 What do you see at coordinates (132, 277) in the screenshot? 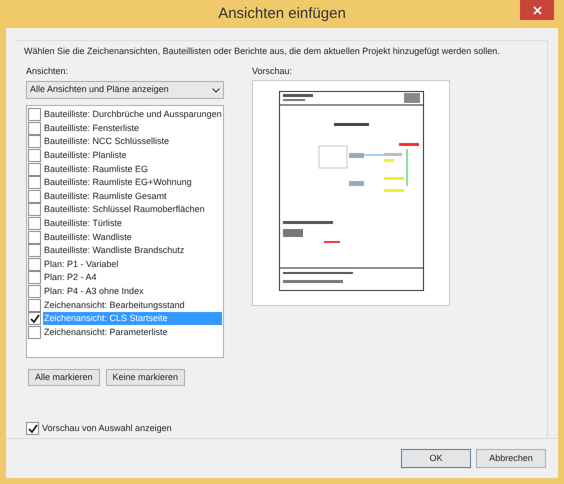
I see `list-item: Plan: P2 - A4` at bounding box center [132, 277].